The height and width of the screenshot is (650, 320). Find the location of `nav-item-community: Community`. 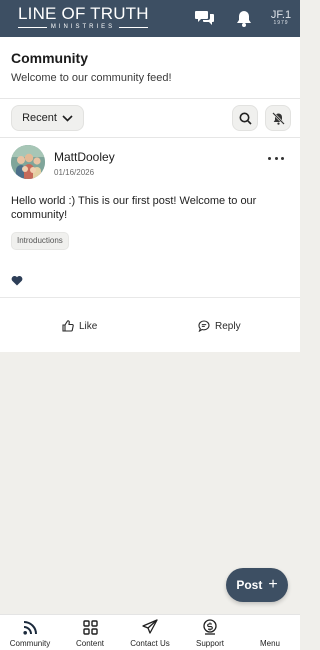

nav-item-community: Community is located at coordinates (30, 634).